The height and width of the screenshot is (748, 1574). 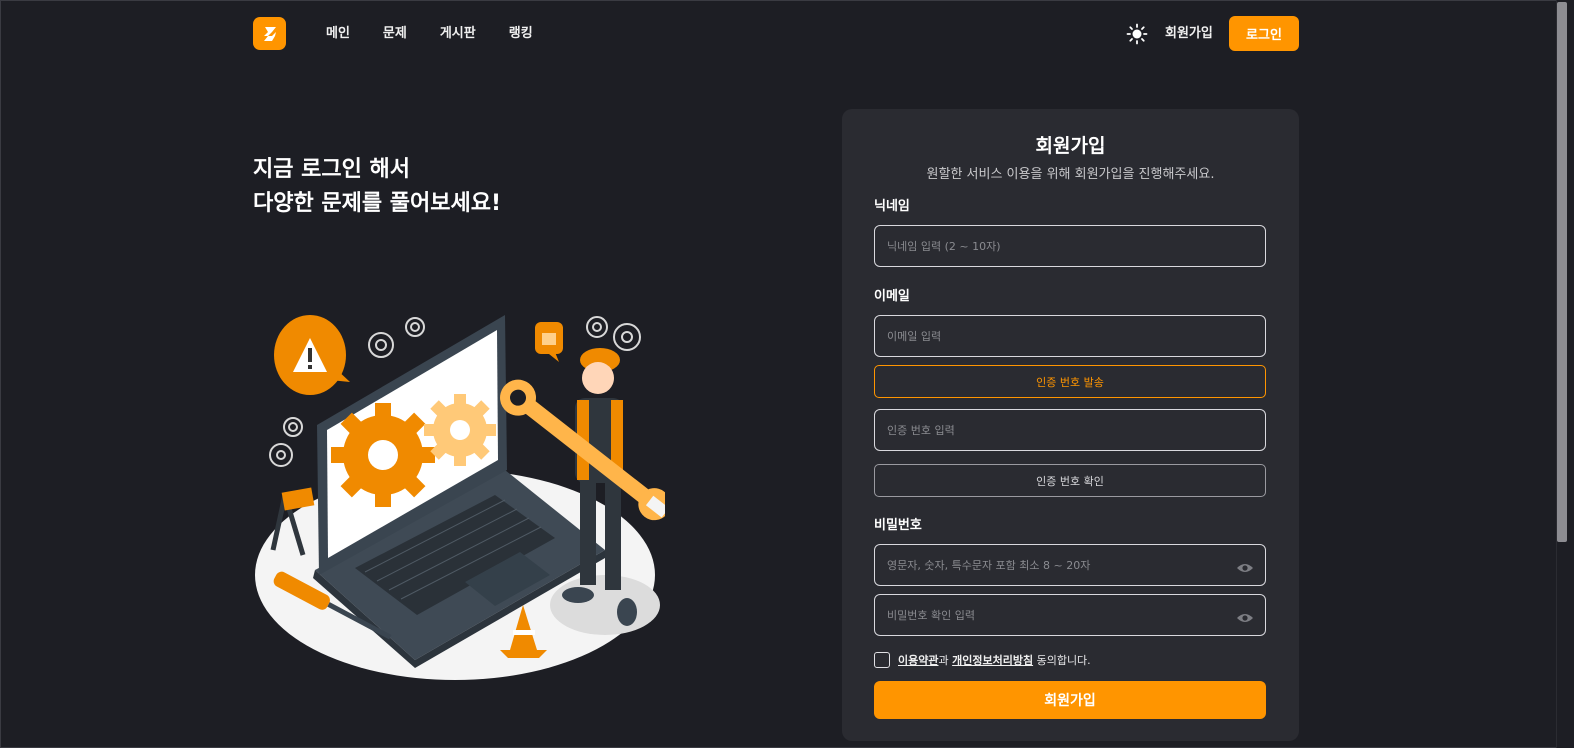 I want to click on nickname-input, so click(x=1070, y=246).